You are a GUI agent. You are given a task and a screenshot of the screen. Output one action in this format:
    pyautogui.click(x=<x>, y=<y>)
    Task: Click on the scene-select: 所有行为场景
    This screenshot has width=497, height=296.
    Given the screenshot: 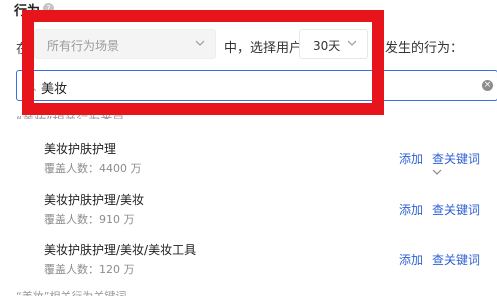 What is the action you would take?
    pyautogui.click(x=125, y=44)
    